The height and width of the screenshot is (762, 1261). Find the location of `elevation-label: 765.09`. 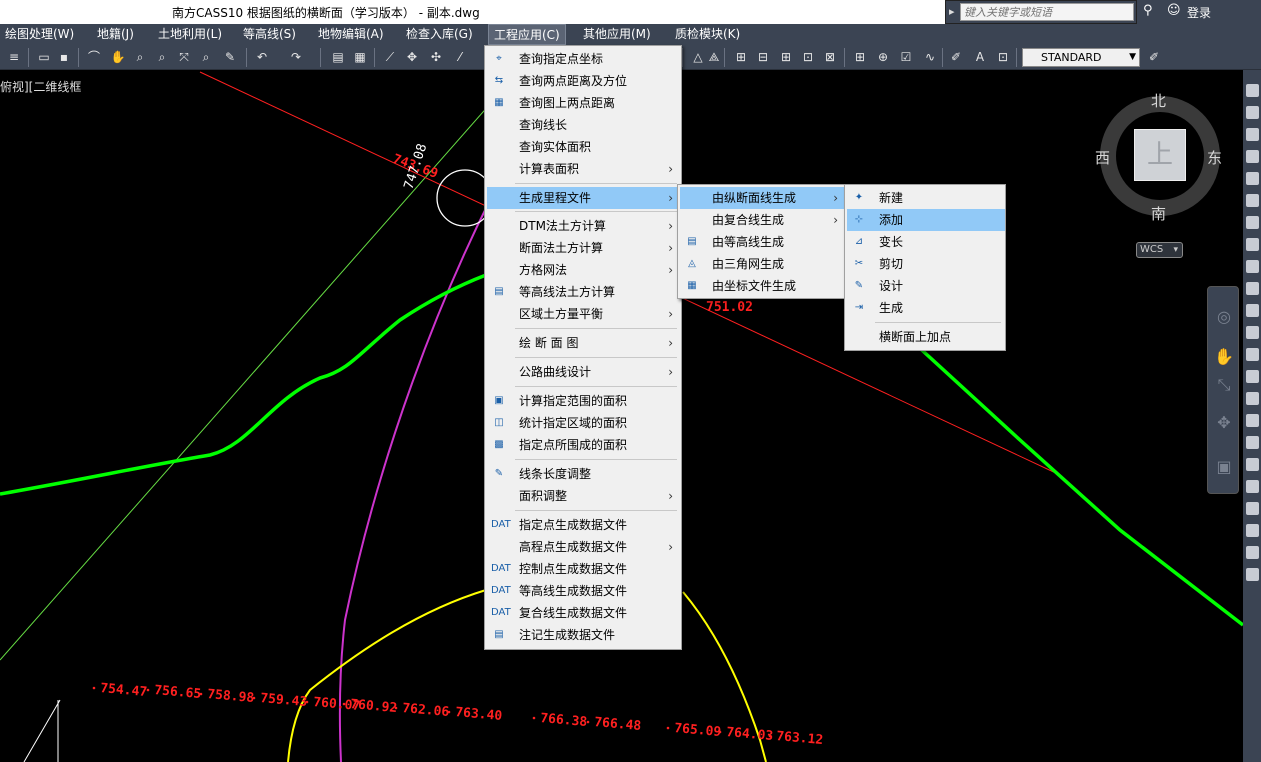

elevation-label: 765.09 is located at coordinates (698, 730).